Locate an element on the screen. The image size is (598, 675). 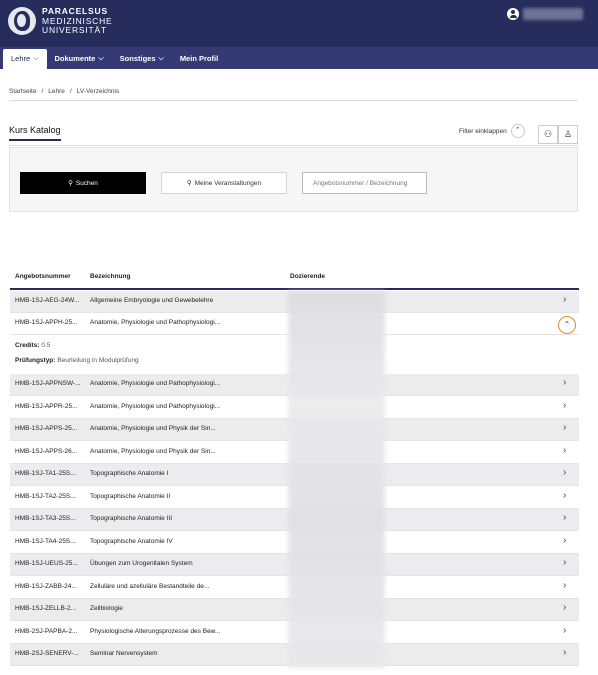
course-name: Seminar Nervensystem is located at coordinates (124, 653).